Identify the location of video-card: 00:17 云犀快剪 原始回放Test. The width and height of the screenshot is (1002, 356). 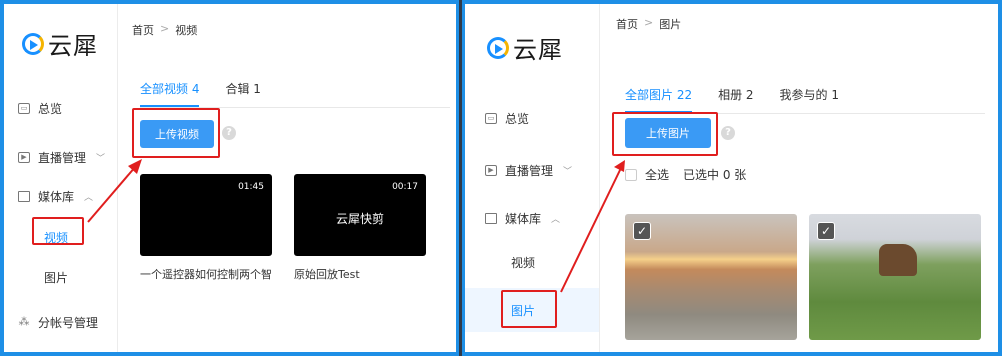
(360, 228).